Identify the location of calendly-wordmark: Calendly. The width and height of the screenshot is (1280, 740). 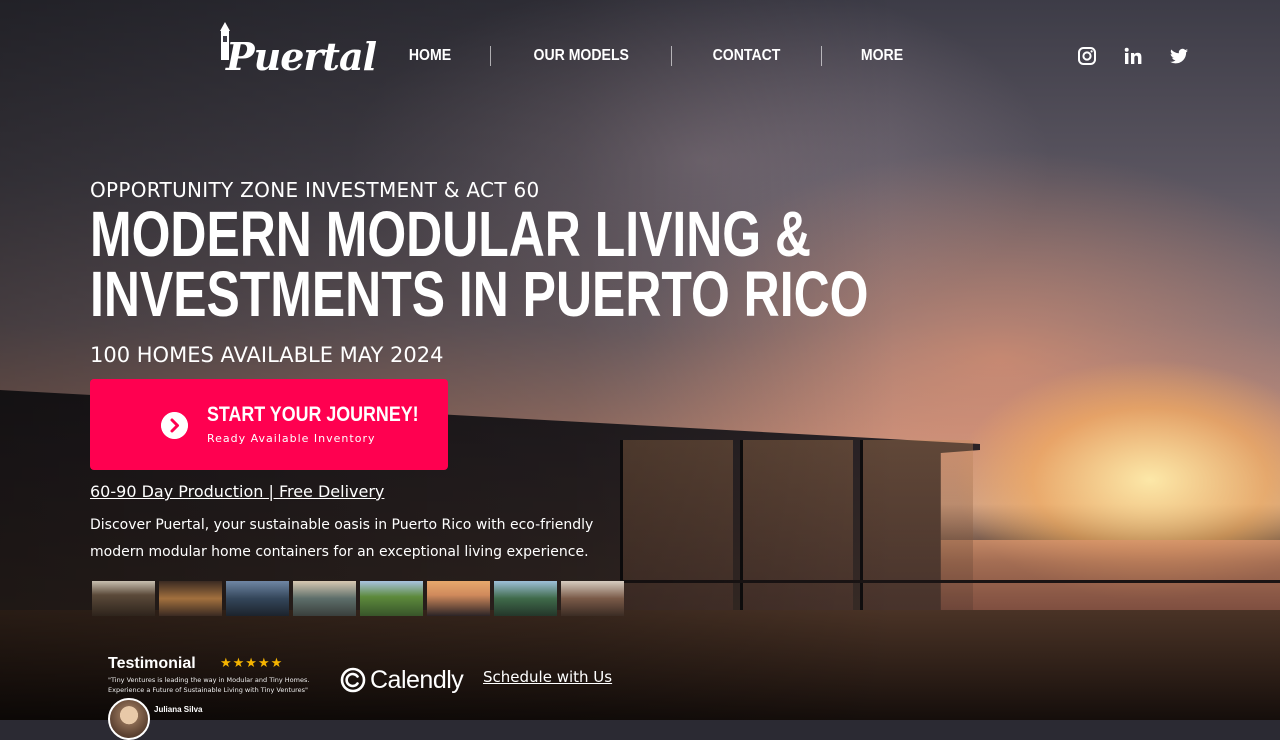
(417, 679).